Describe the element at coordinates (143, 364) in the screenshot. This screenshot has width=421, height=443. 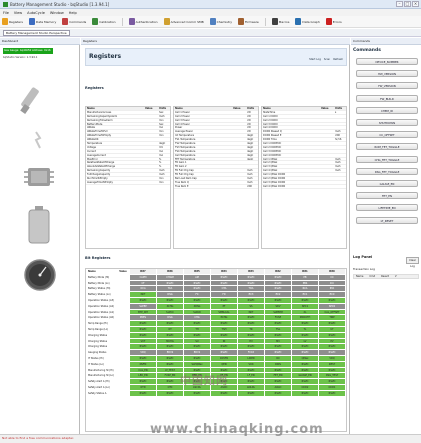
I see `bit-flag: NSFM` at that location.